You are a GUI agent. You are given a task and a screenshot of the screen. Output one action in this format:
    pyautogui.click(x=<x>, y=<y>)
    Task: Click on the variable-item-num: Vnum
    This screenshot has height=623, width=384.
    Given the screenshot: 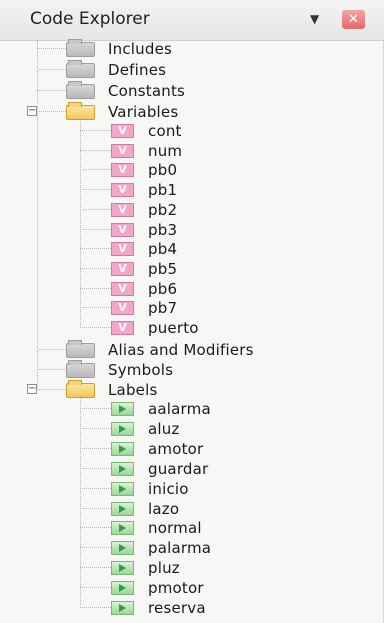 What is the action you would take?
    pyautogui.click(x=146, y=151)
    